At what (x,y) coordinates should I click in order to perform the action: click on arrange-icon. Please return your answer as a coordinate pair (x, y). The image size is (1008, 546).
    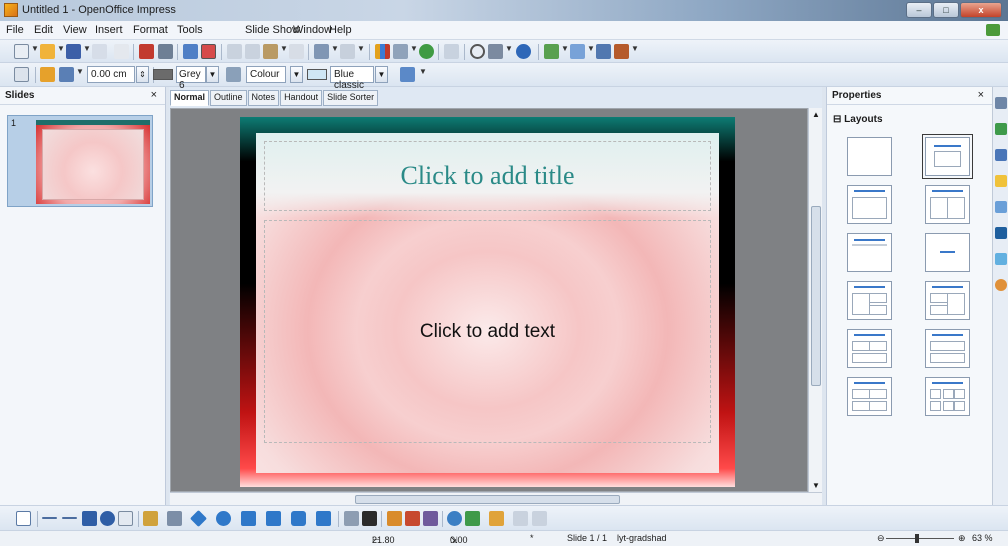
    Looking at the image, I should click on (496, 518).